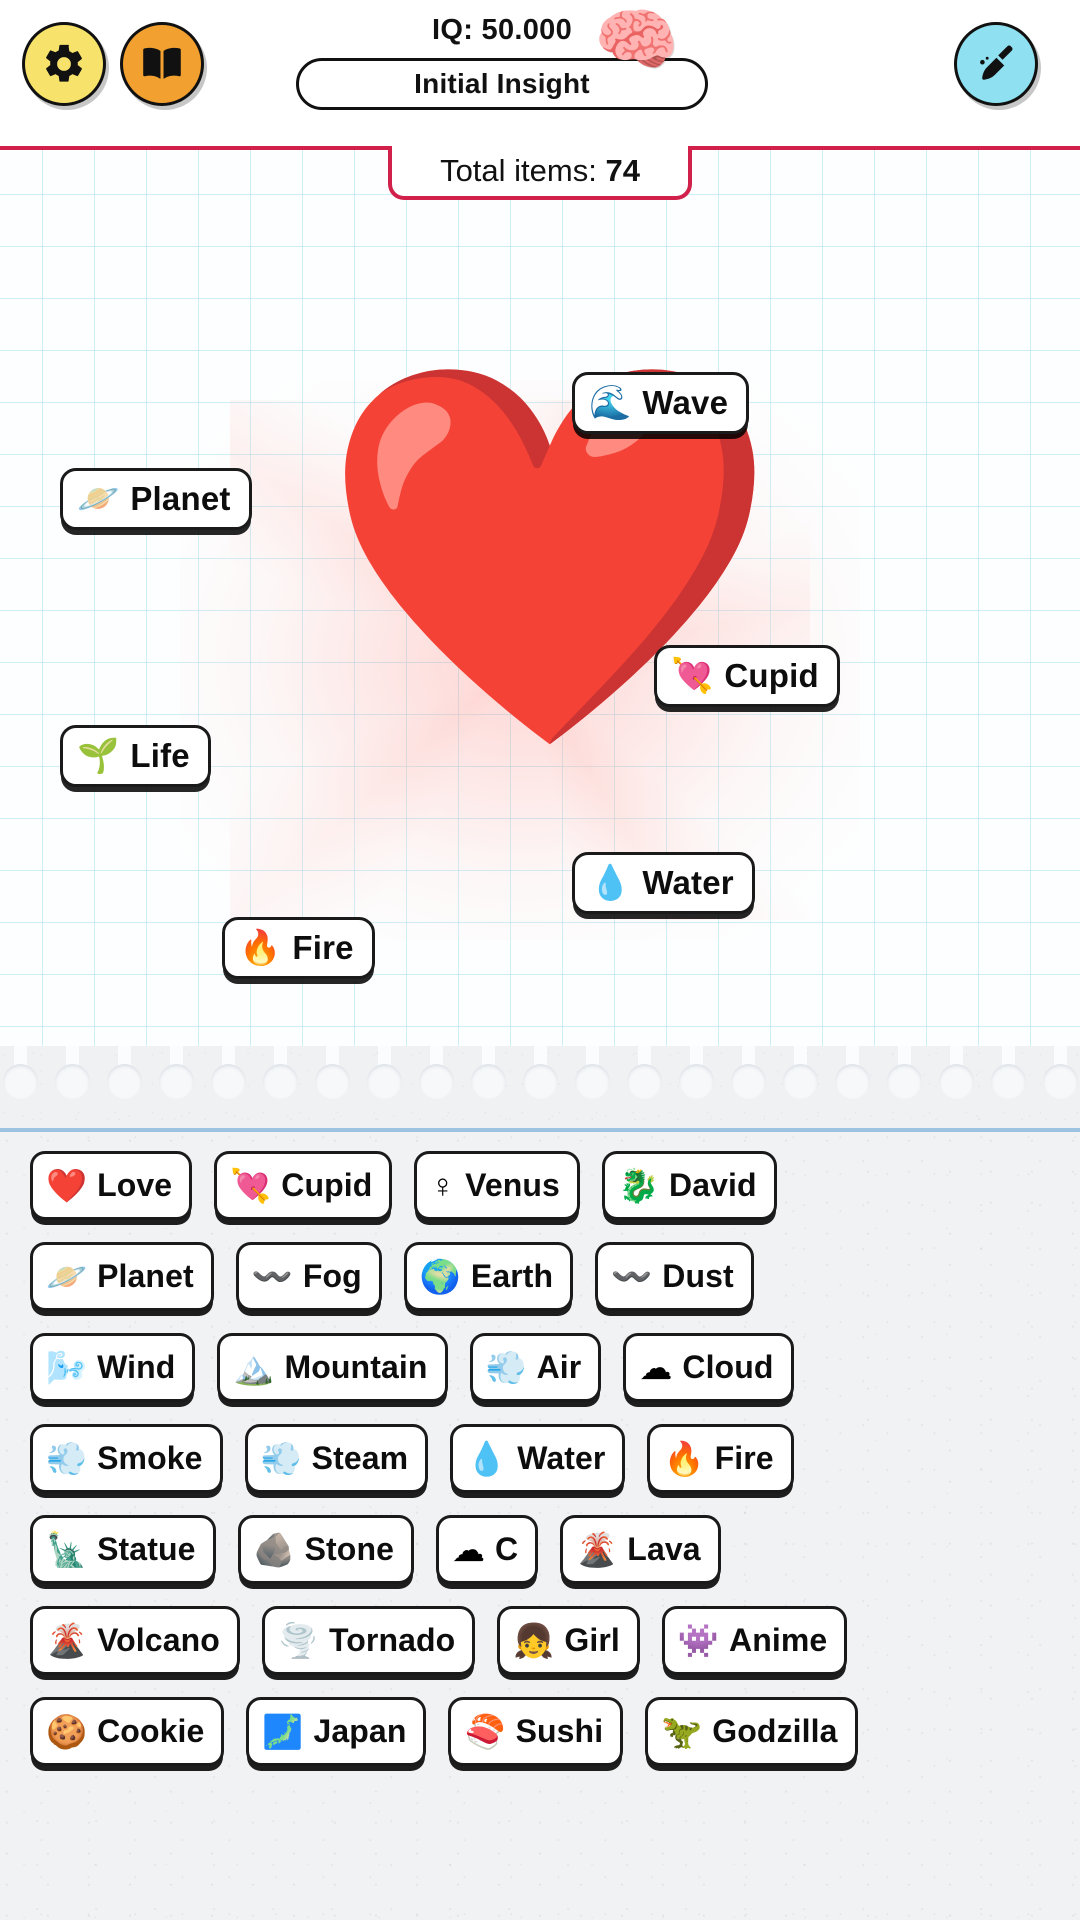 The width and height of the screenshot is (1080, 1920). Describe the element at coordinates (332, 1367) in the screenshot. I see `tray-item: 🏔️ Mountain` at that location.